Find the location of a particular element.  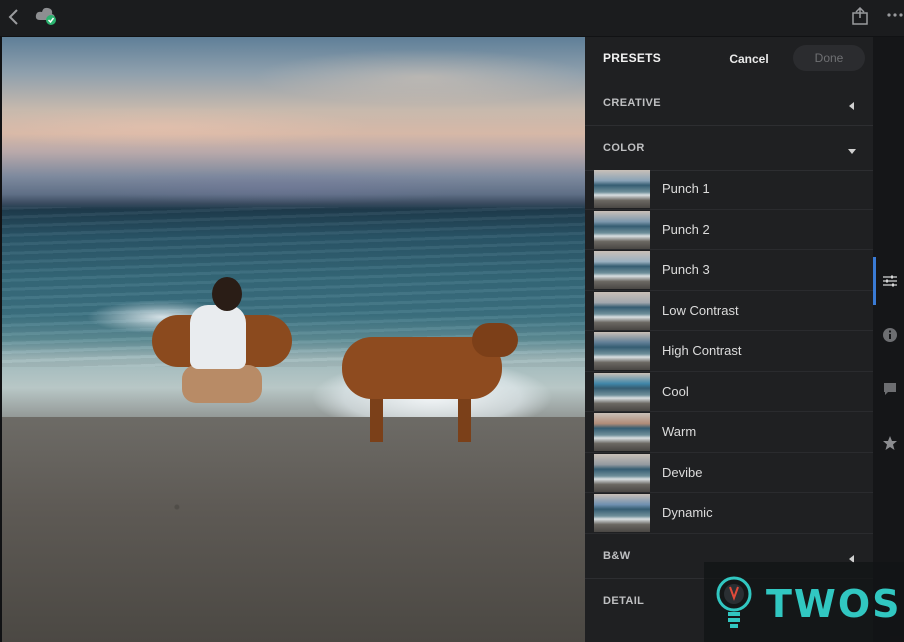

watermark: TWOS is located at coordinates (804, 602).